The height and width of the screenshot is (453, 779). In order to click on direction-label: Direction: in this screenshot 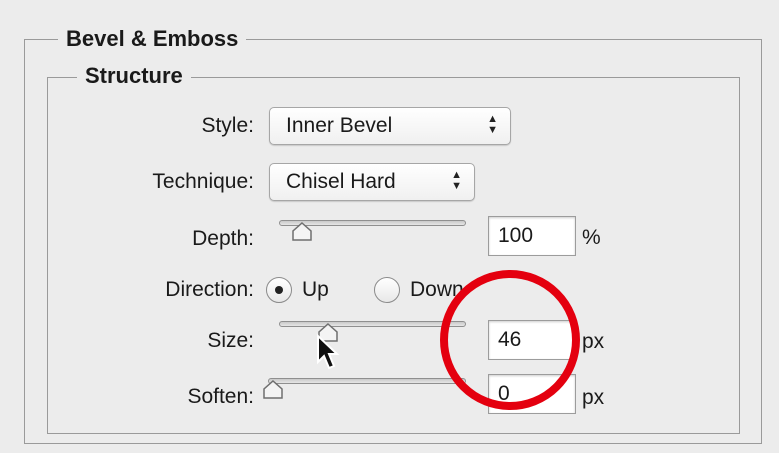, I will do `click(209, 289)`.